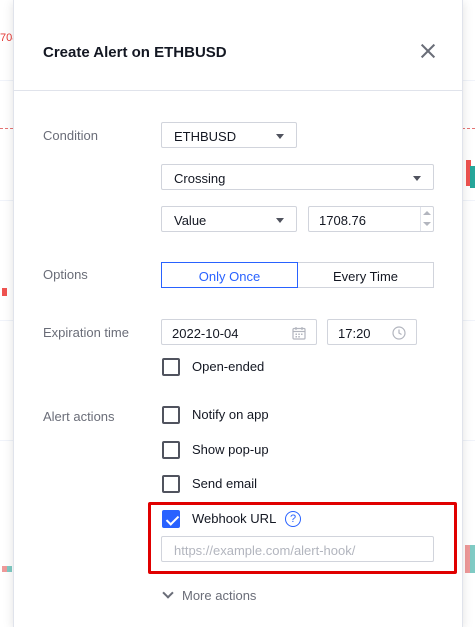  What do you see at coordinates (219, 595) in the screenshot?
I see `more-actions-label: More actions` at bounding box center [219, 595].